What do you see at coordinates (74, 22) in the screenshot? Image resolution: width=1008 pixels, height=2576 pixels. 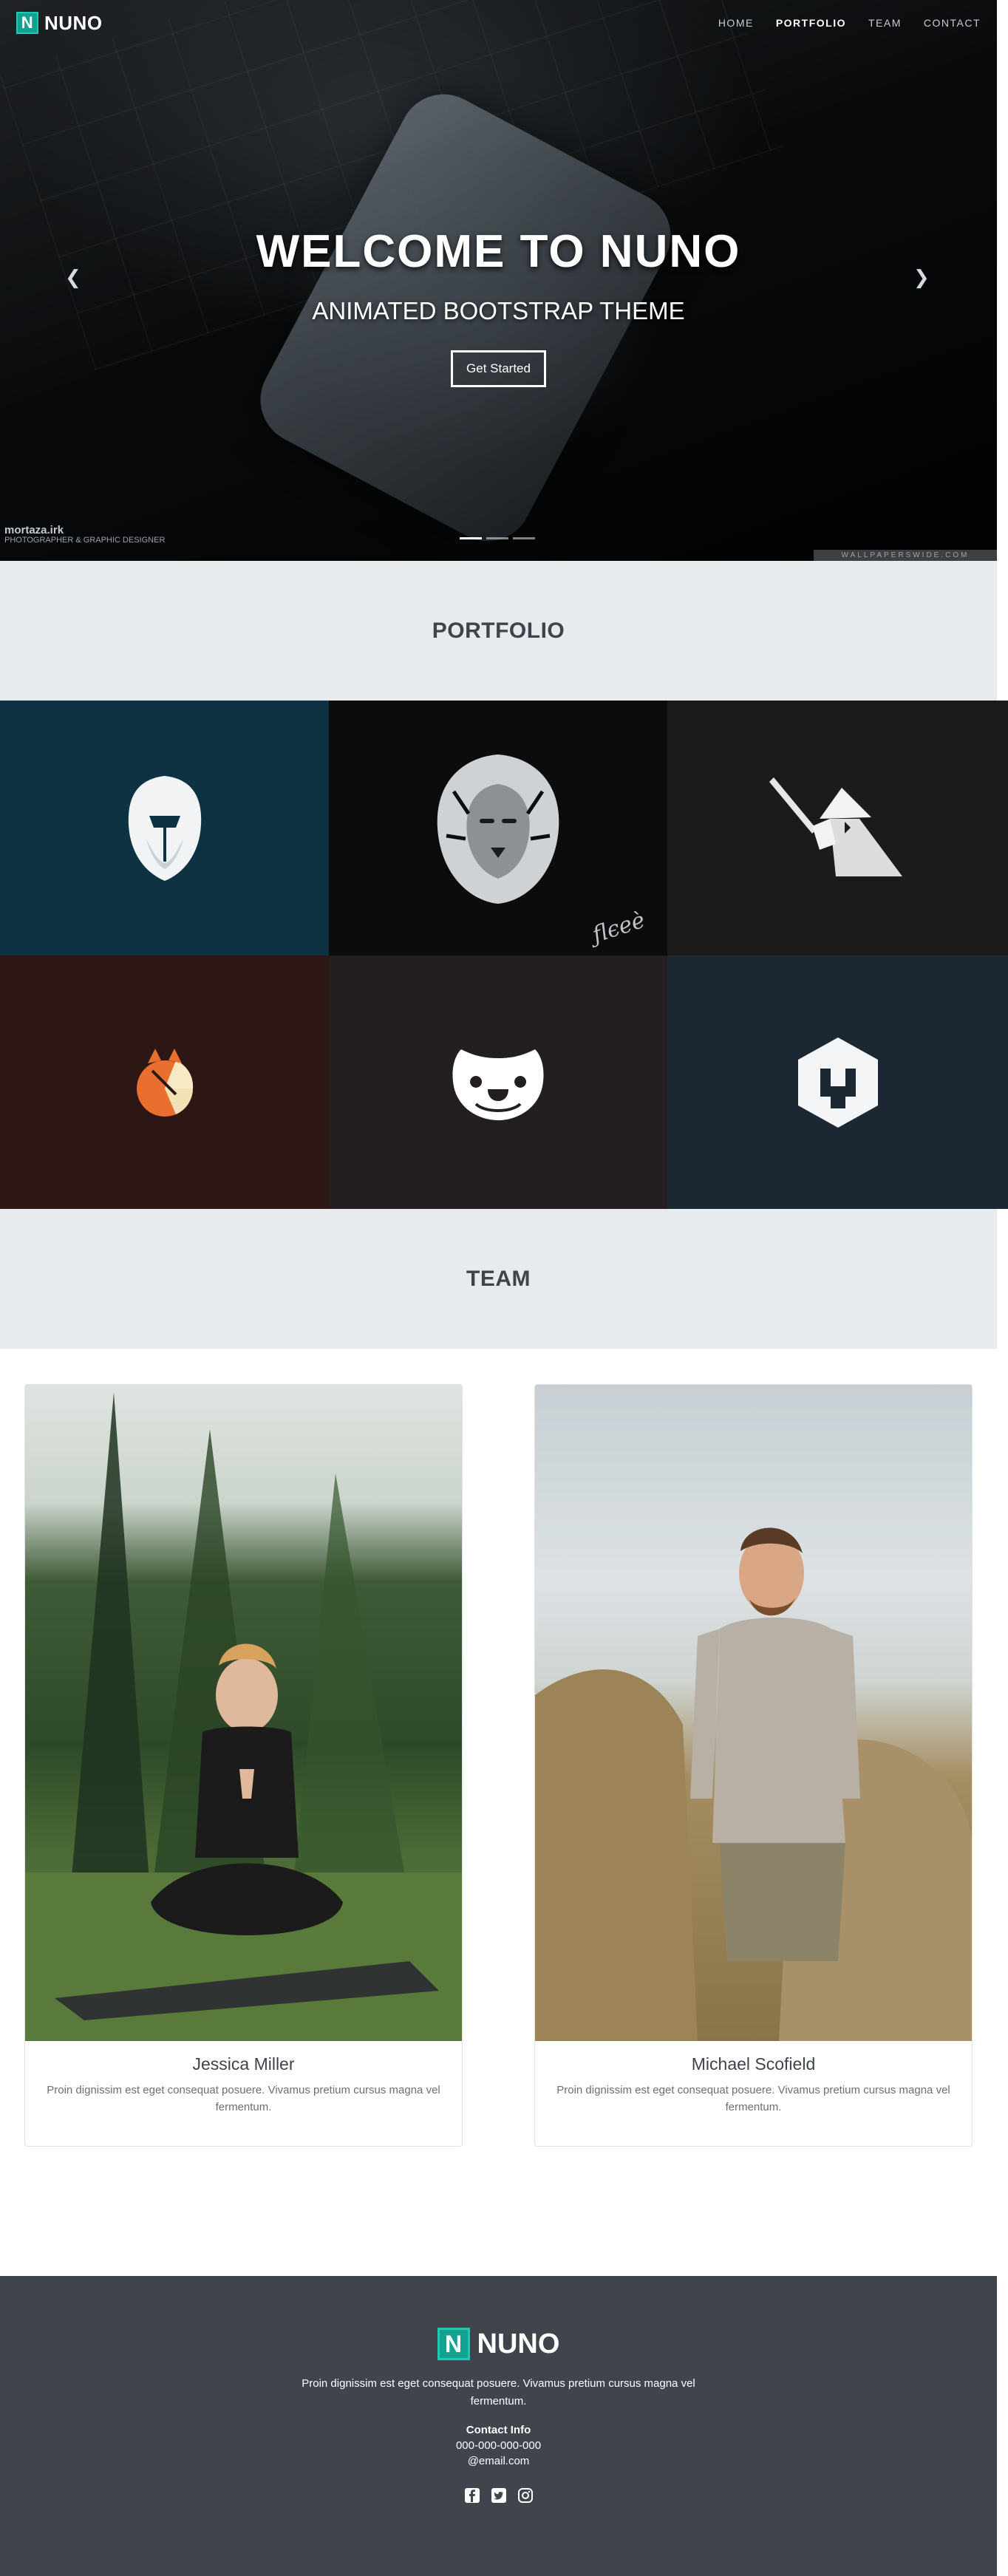 I see `brand-name: NUNO` at bounding box center [74, 22].